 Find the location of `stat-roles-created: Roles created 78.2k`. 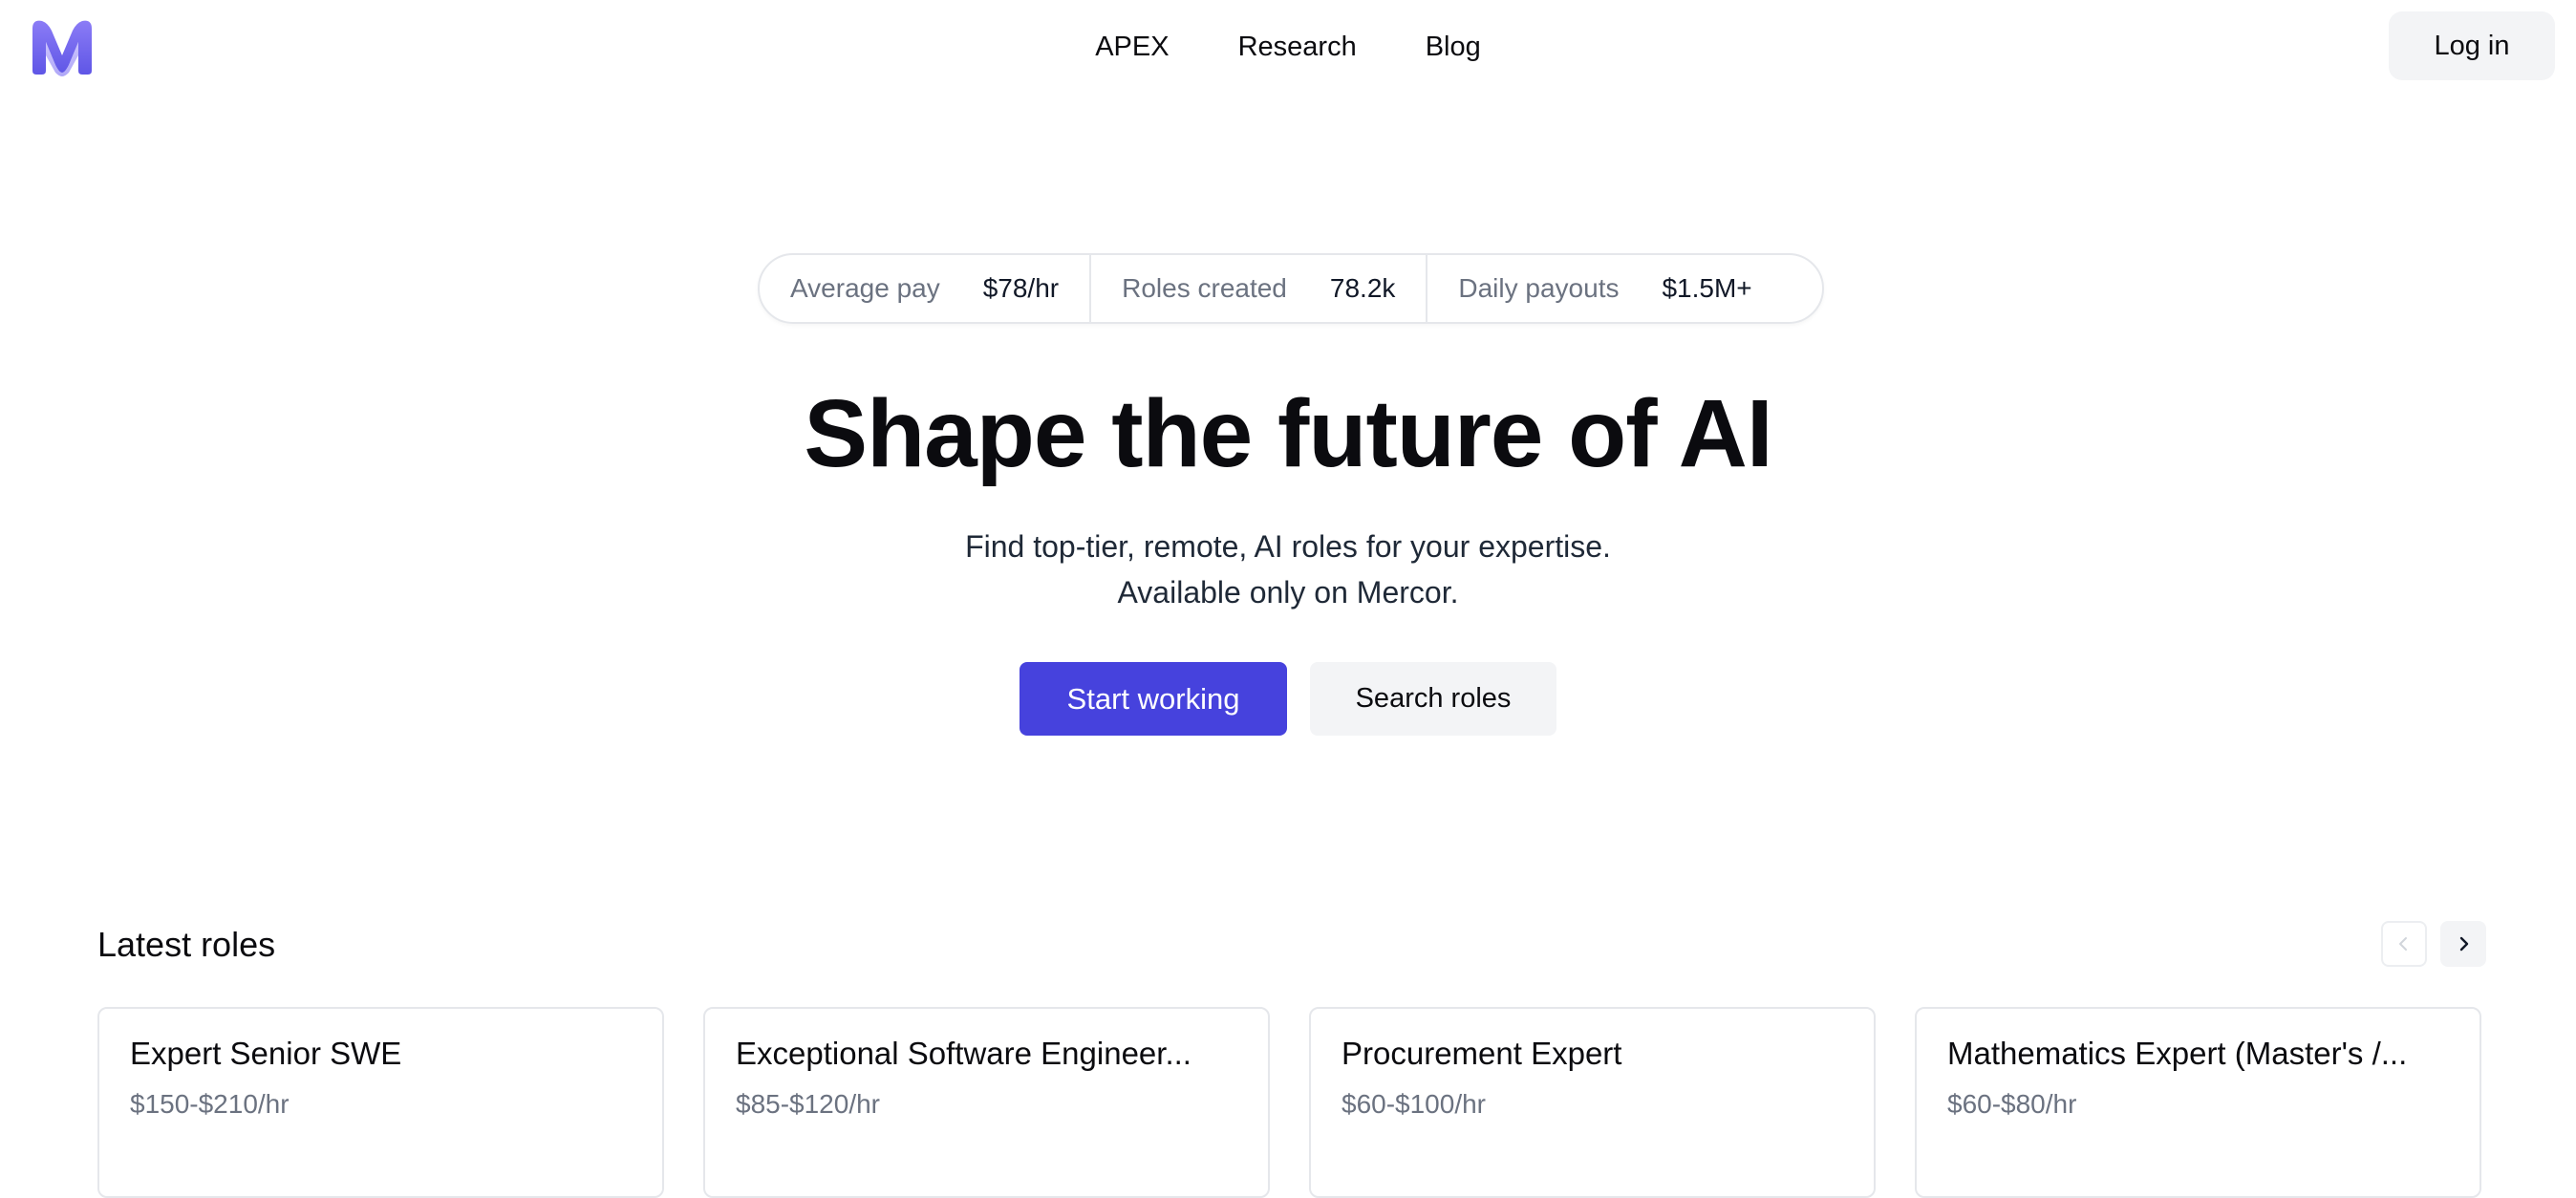

stat-roles-created: Roles created 78.2k is located at coordinates (1259, 288).